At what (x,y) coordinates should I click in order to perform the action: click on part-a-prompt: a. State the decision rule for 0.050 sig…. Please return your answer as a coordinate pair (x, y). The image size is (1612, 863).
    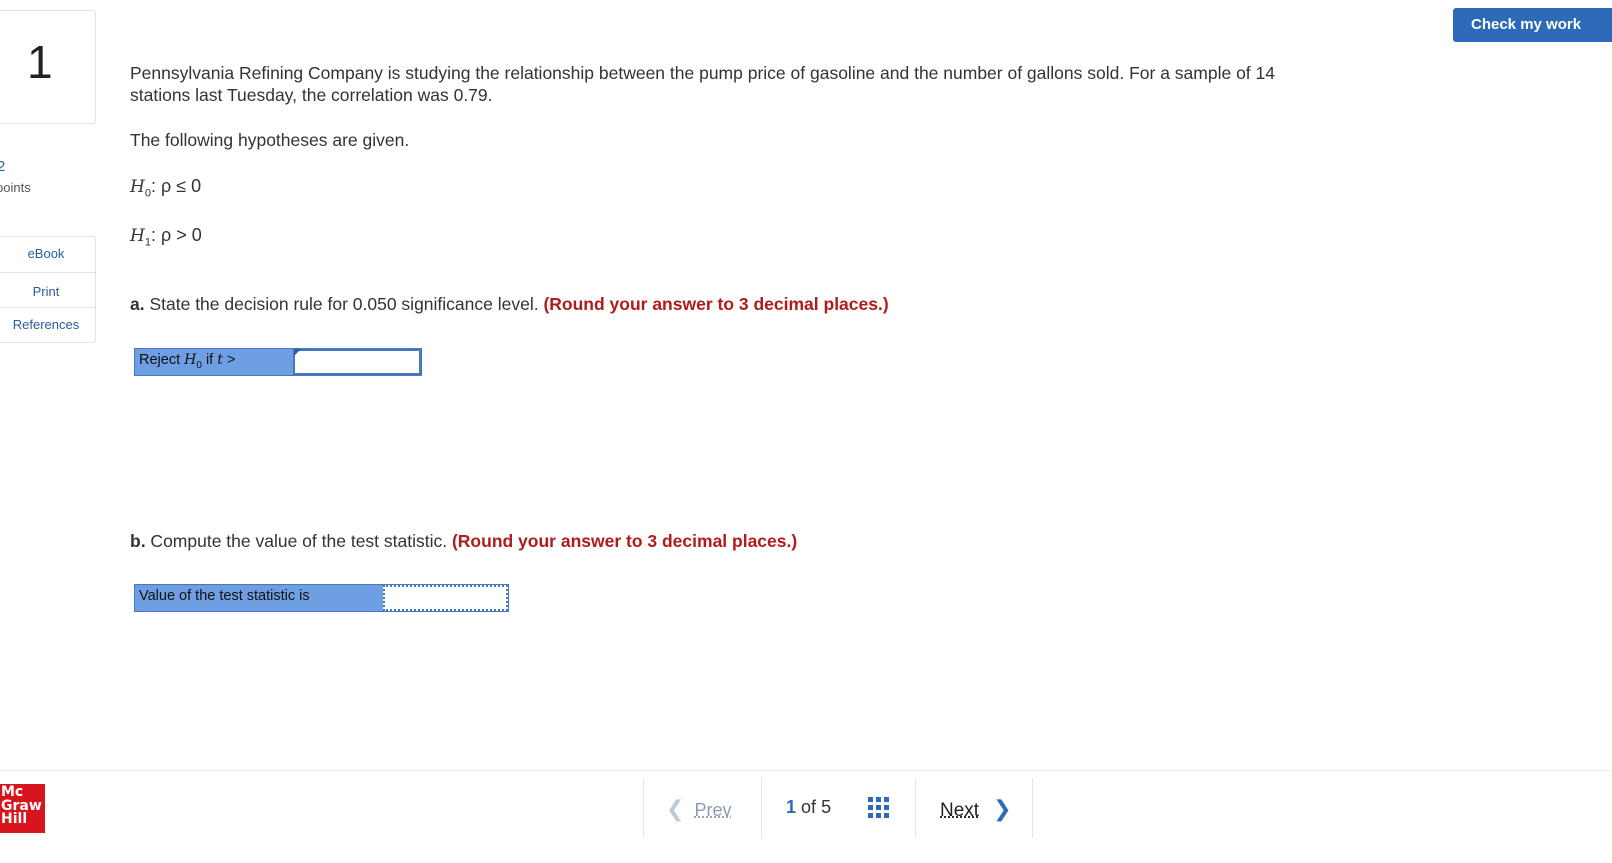
    Looking at the image, I should click on (509, 304).